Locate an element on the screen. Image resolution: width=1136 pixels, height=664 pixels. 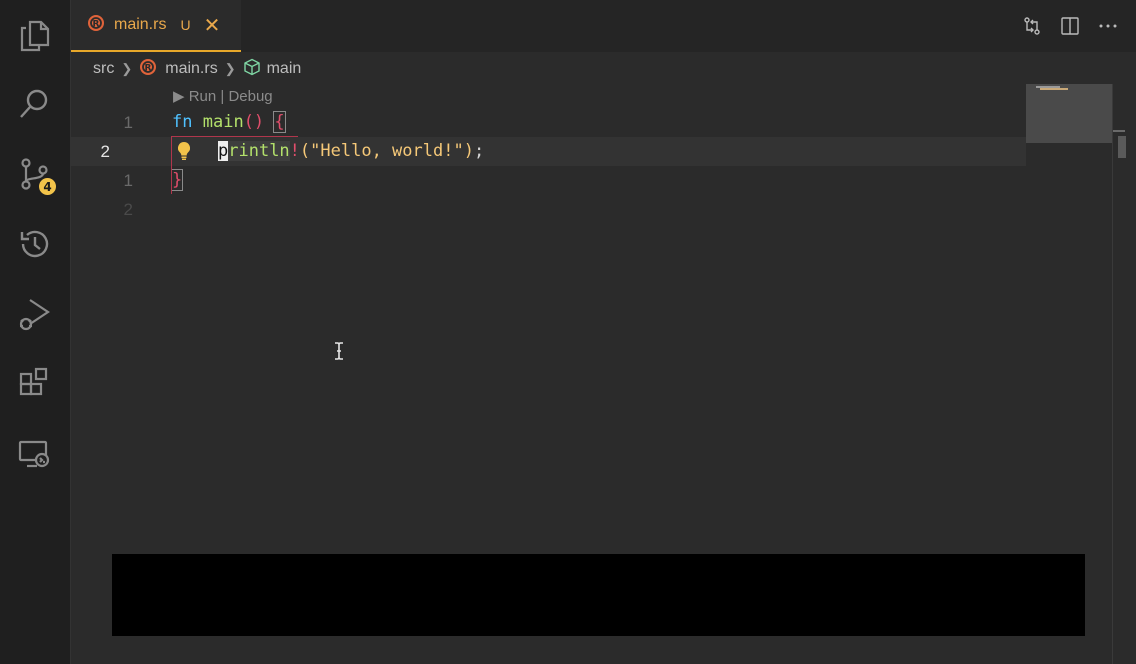
remote-explorer-icon is located at coordinates (35, 454).